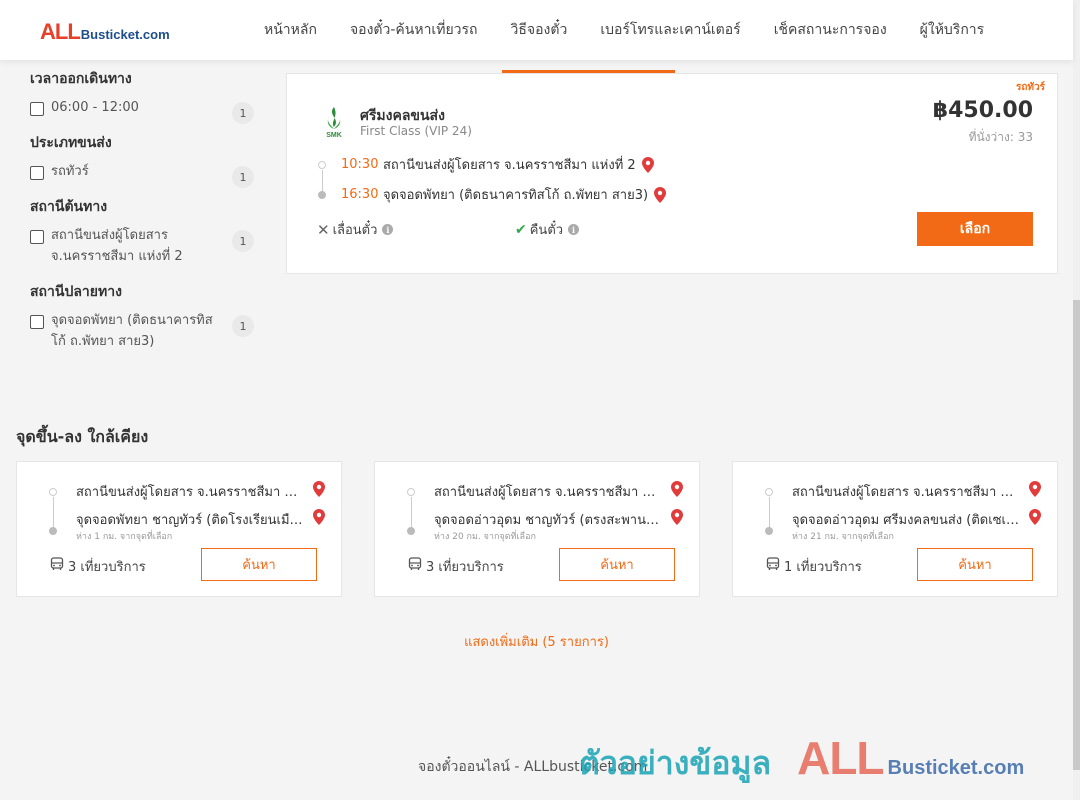 The height and width of the screenshot is (800, 1080). Describe the element at coordinates (143, 96) in the screenshot. I see `filter-group-departure-time: เวลาออกเดินทาง 06:00 - 12:00 1` at that location.